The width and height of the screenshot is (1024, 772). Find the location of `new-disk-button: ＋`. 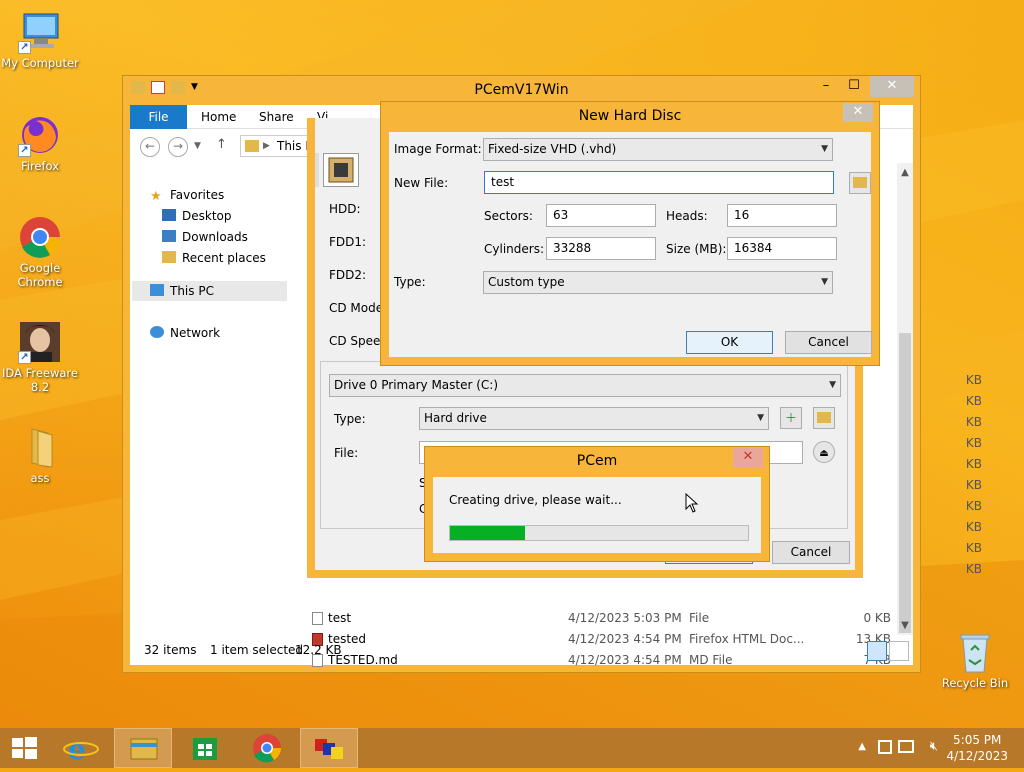

new-disk-button: ＋ is located at coordinates (791, 418).